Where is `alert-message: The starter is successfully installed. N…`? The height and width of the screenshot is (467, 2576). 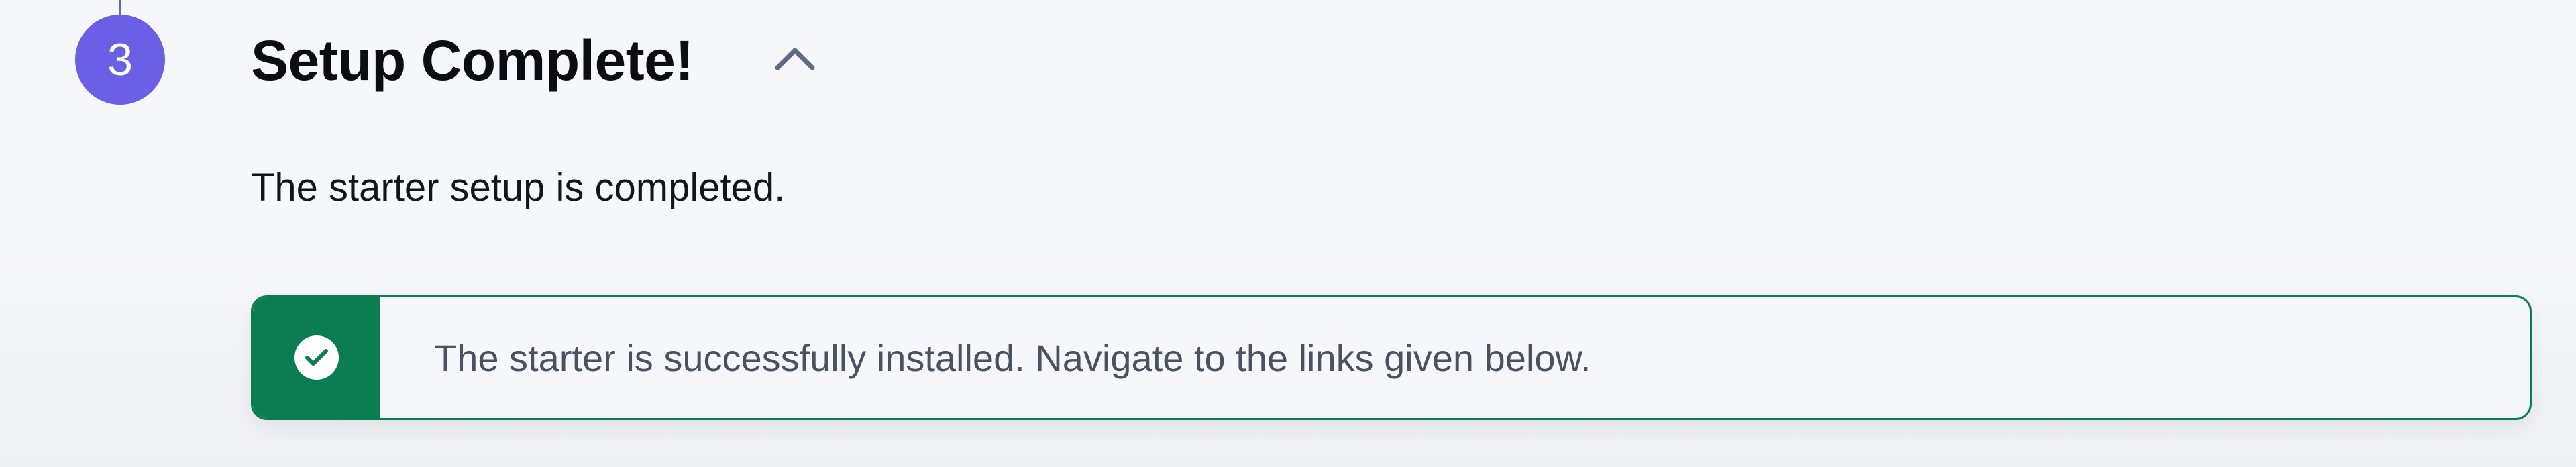 alert-message: The starter is successfully installed. N… is located at coordinates (1012, 357).